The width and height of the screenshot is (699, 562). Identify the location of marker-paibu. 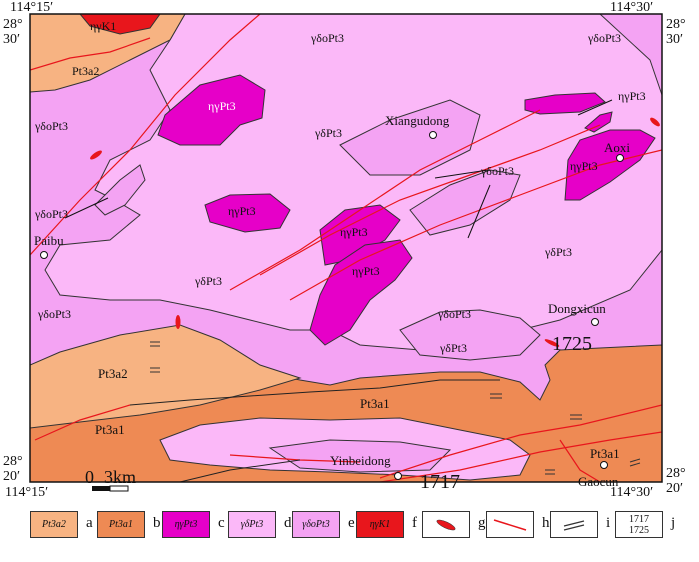
(44, 255).